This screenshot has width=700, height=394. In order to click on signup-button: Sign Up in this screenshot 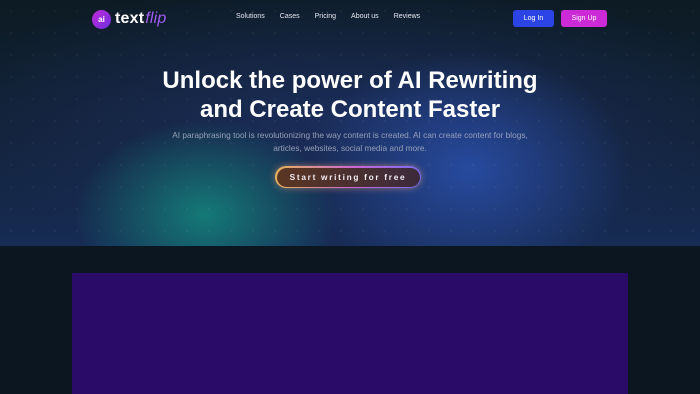, I will do `click(584, 18)`.